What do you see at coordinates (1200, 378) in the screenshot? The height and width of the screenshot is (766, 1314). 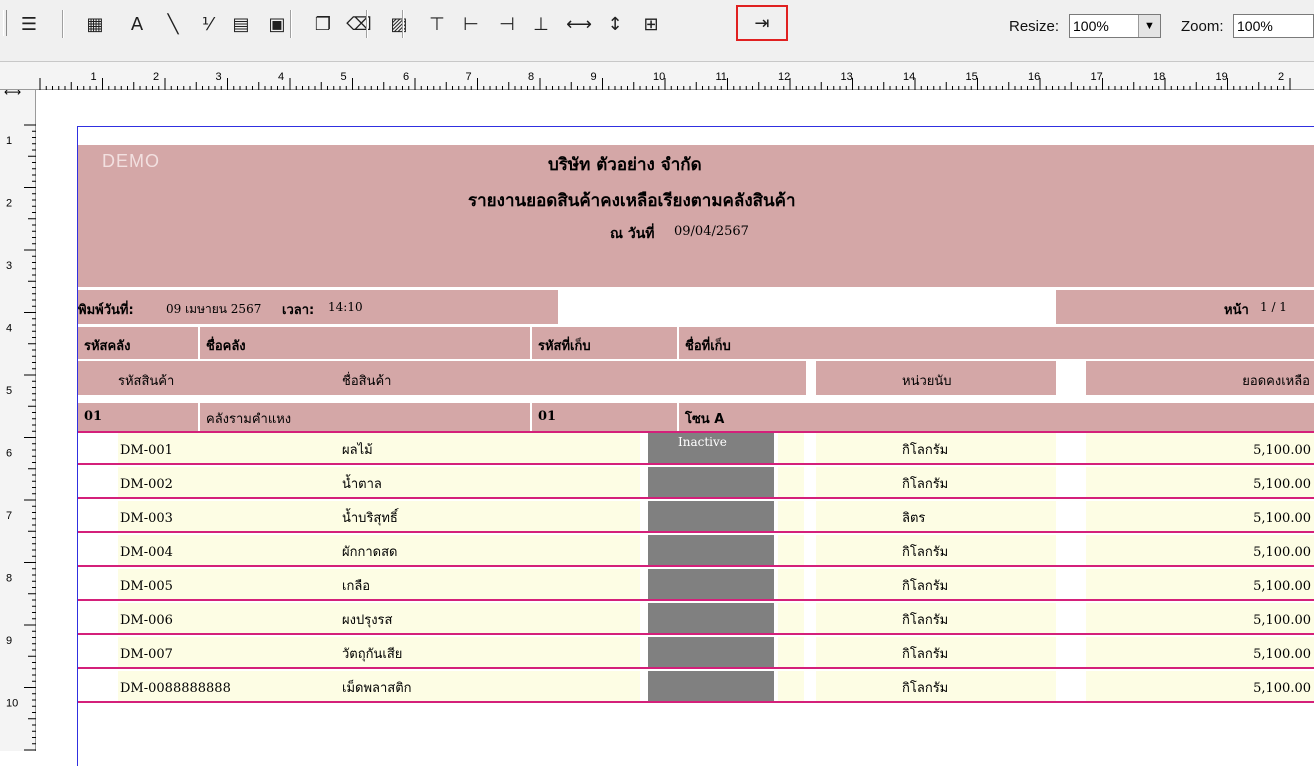 I see `header-balance: ยอดคงเหลือ` at bounding box center [1200, 378].